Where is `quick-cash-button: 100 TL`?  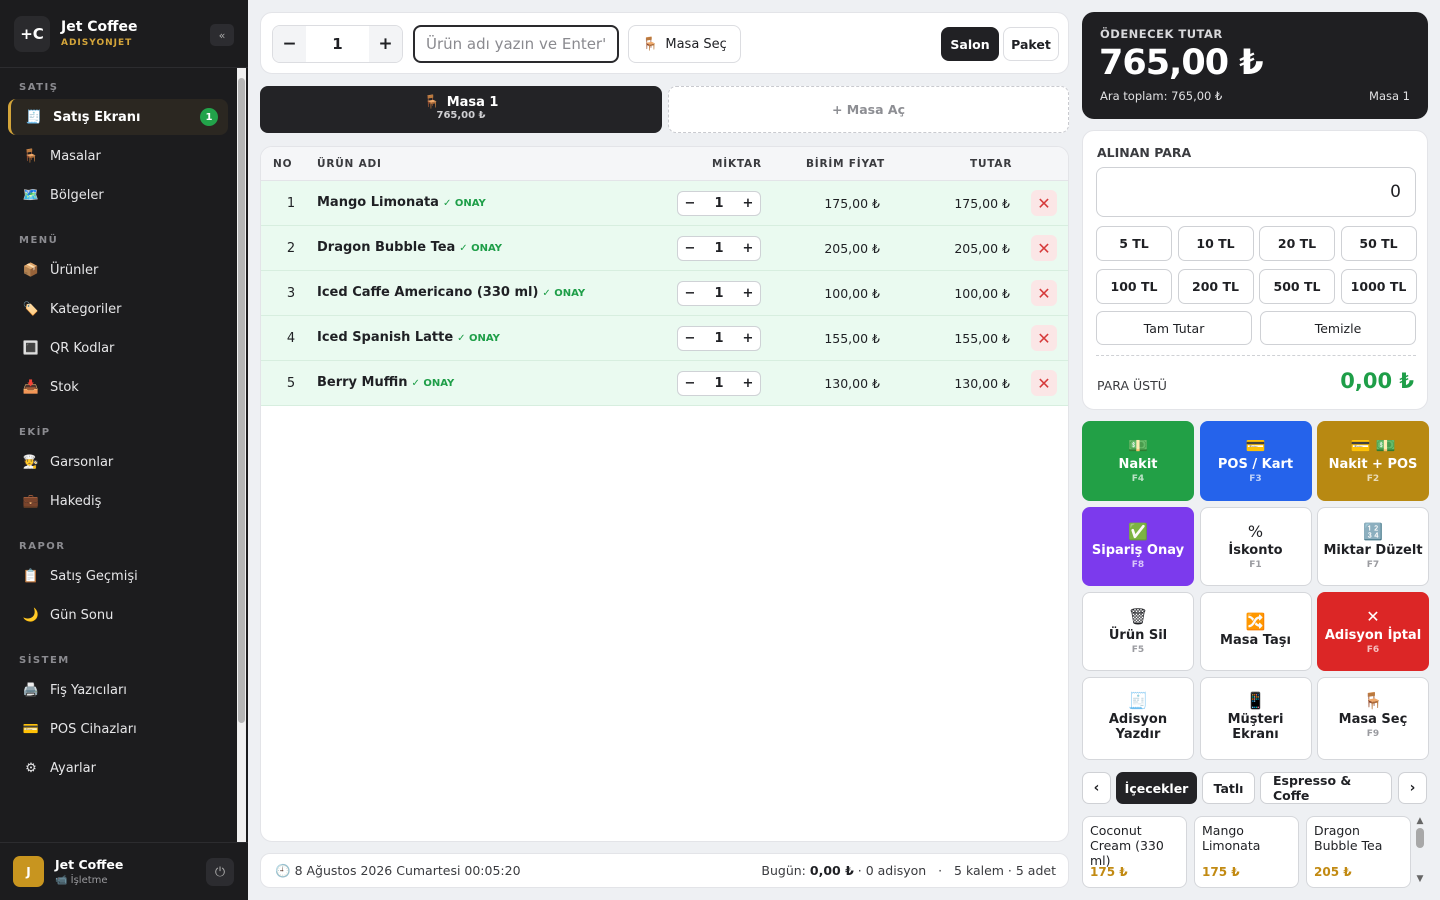 quick-cash-button: 100 TL is located at coordinates (1134, 286).